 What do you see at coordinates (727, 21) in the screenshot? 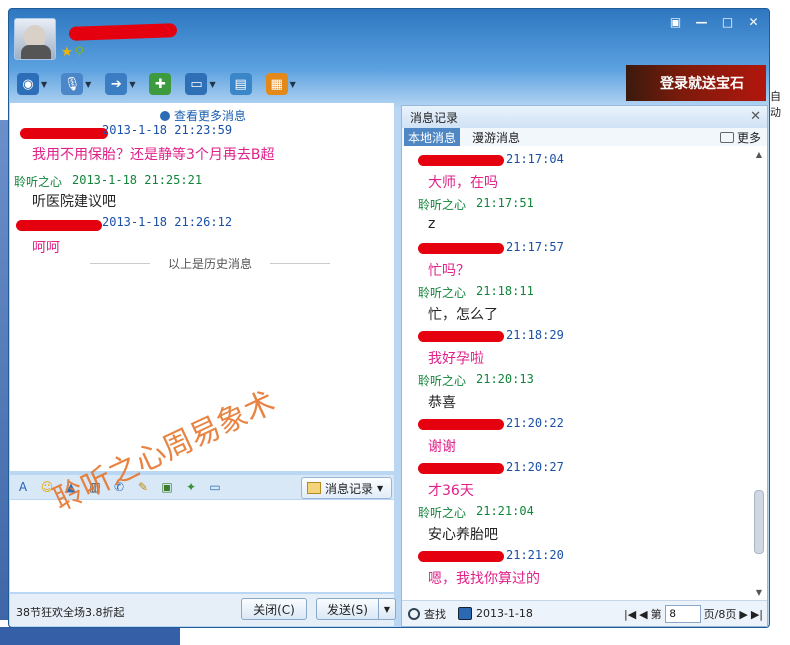
I see `maximize-button: □` at bounding box center [727, 21].